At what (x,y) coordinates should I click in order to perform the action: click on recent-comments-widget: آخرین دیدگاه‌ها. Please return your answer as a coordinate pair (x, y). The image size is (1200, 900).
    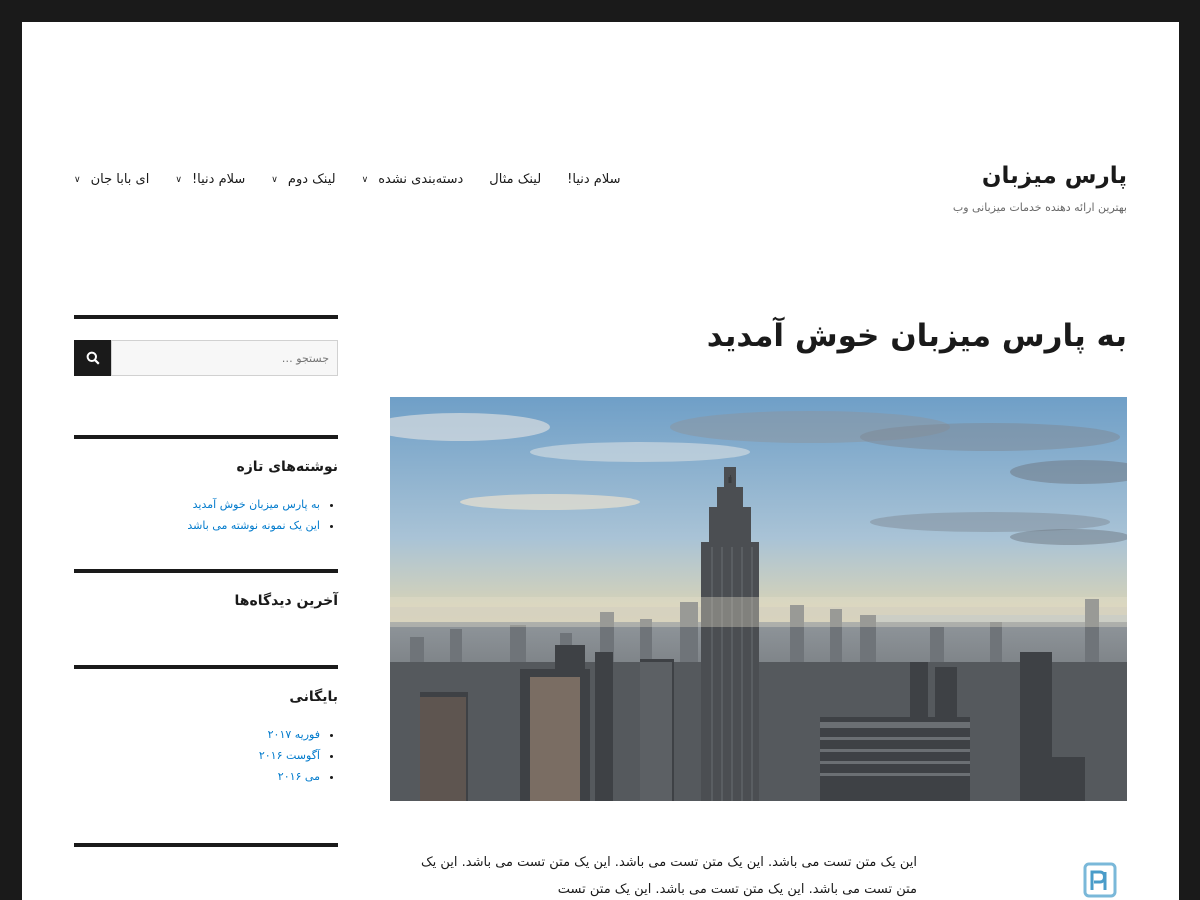
    Looking at the image, I should click on (206, 617).